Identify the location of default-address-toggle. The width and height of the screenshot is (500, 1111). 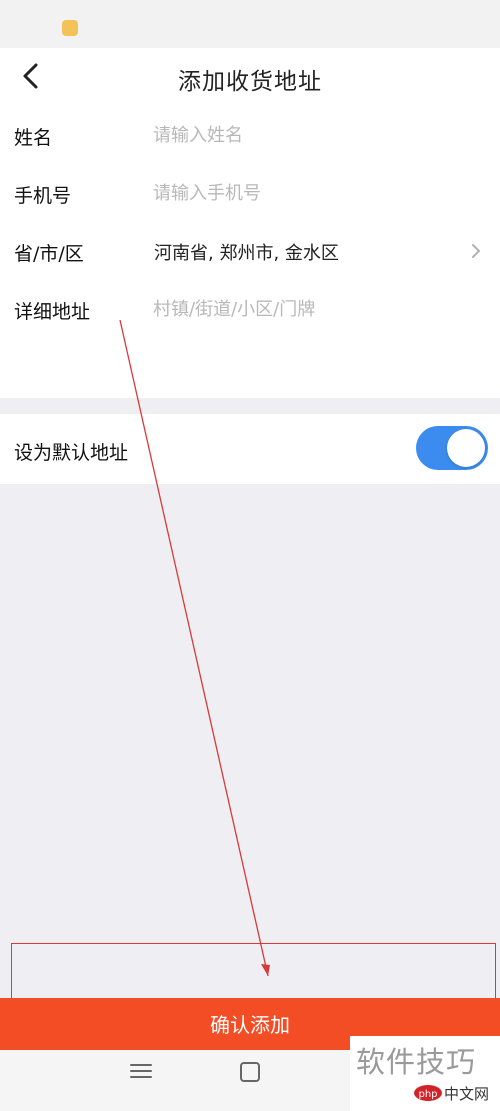
(452, 448).